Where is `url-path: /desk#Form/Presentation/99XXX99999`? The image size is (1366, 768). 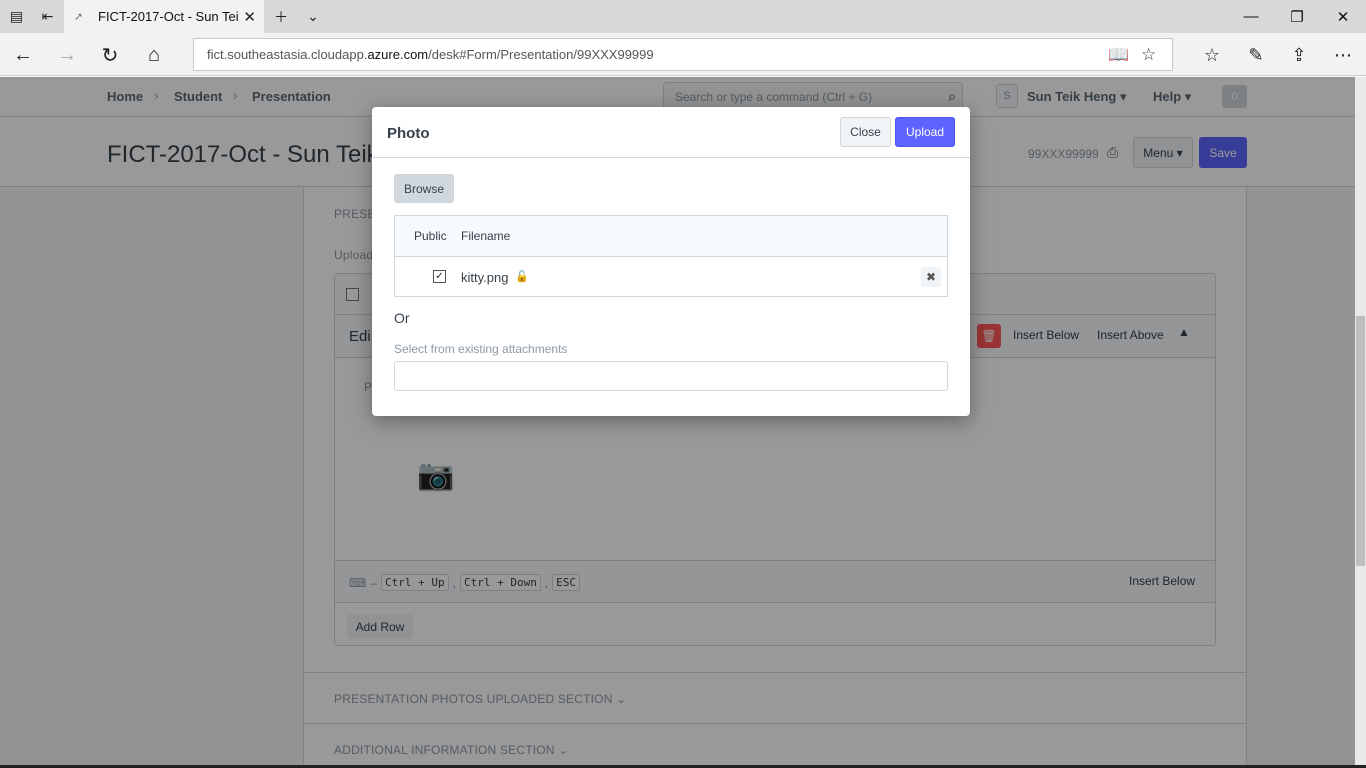 url-path: /desk#Form/Presentation/99XXX99999 is located at coordinates (541, 54).